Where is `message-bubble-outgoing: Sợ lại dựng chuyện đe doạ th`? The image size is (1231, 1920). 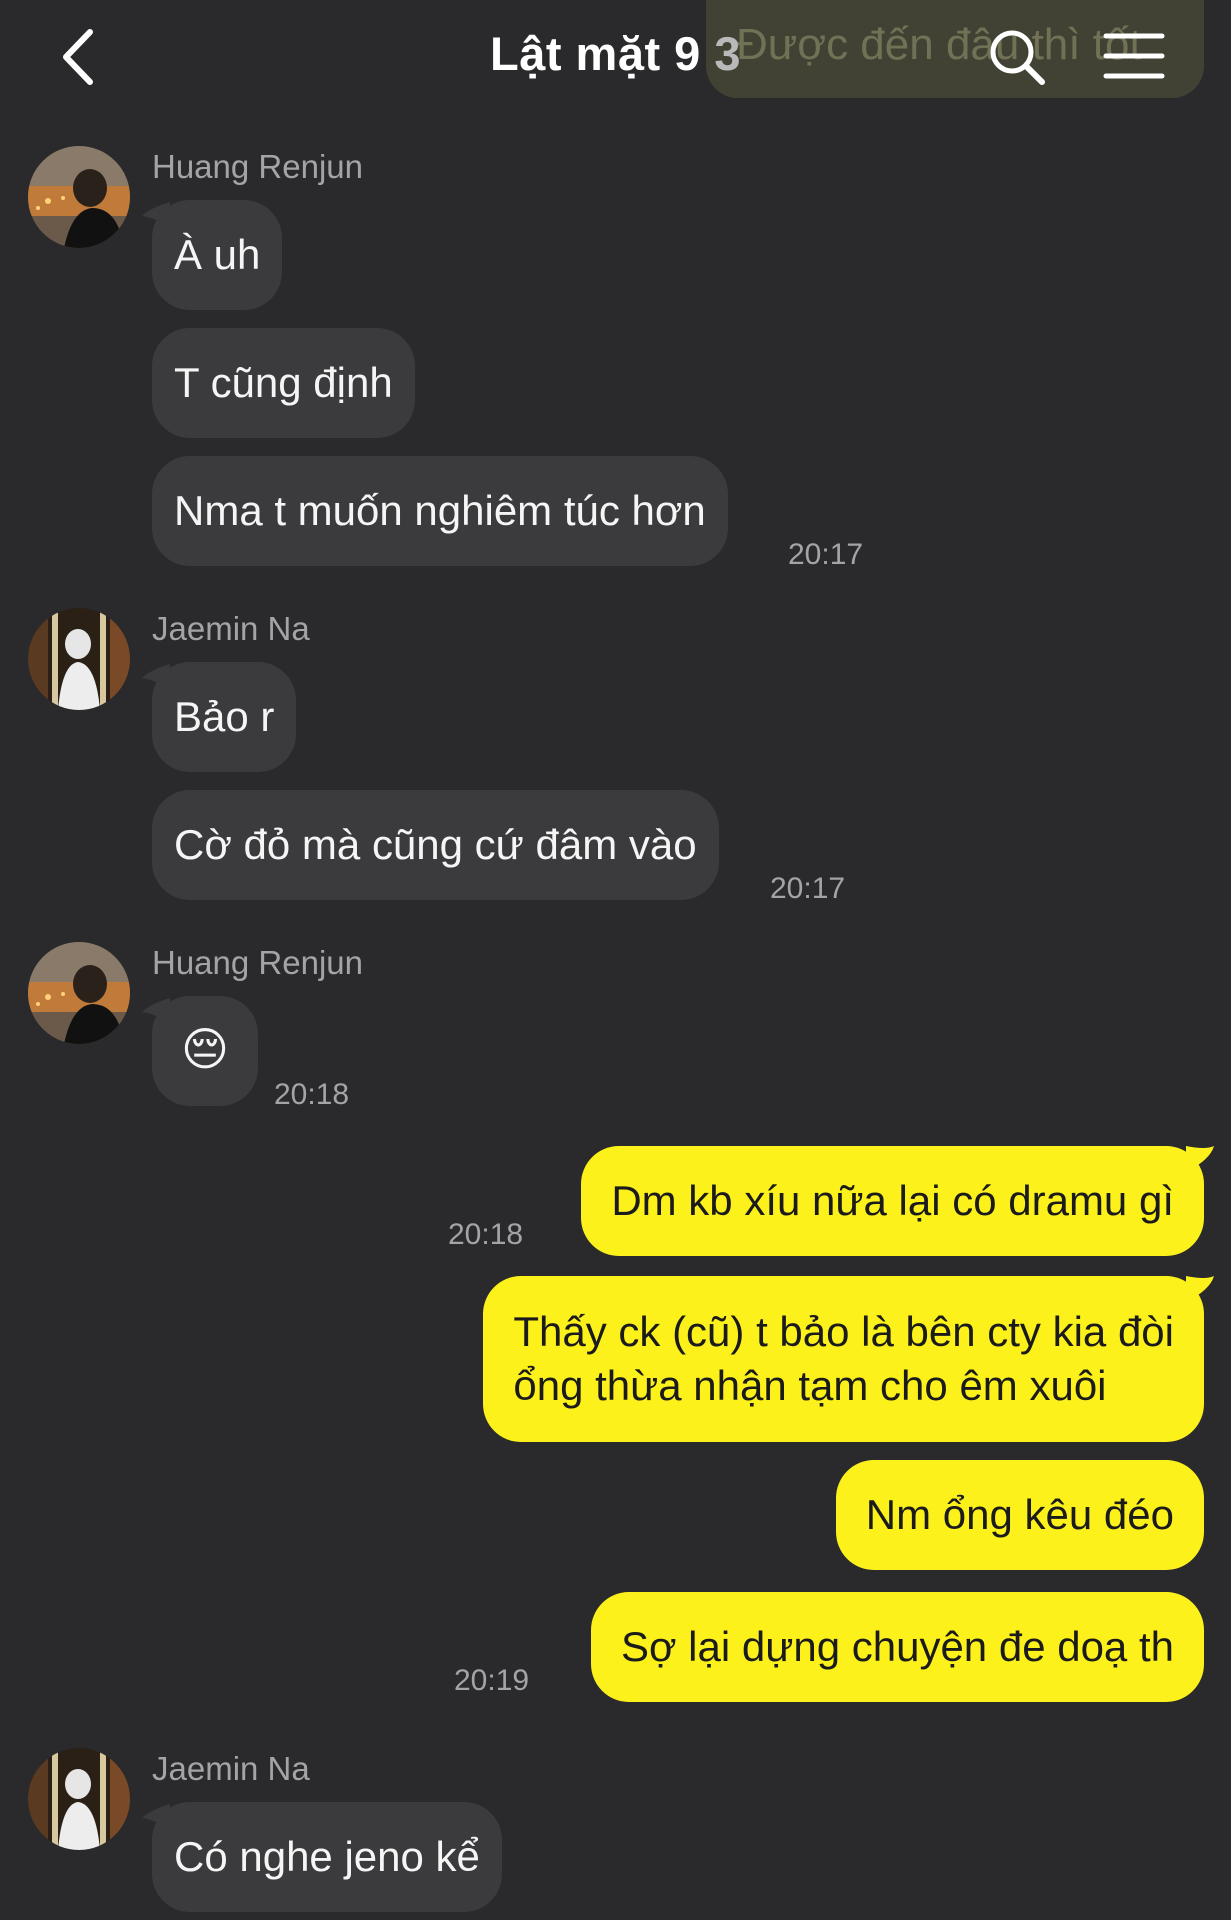
message-bubble-outgoing: Sợ lại dựng chuyện đe doạ th is located at coordinates (897, 1647).